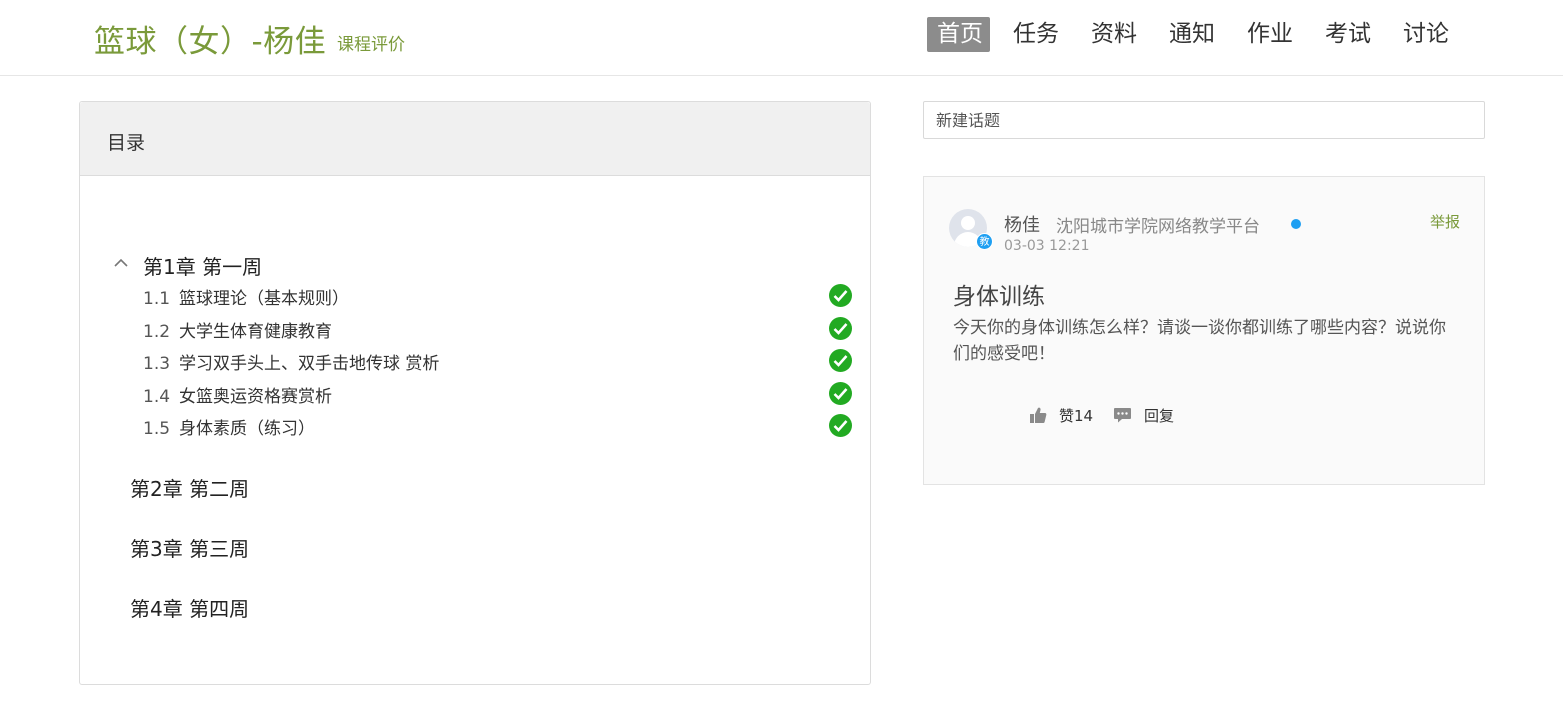 The image size is (1563, 708). I want to click on section-number: 1.2, so click(157, 332).